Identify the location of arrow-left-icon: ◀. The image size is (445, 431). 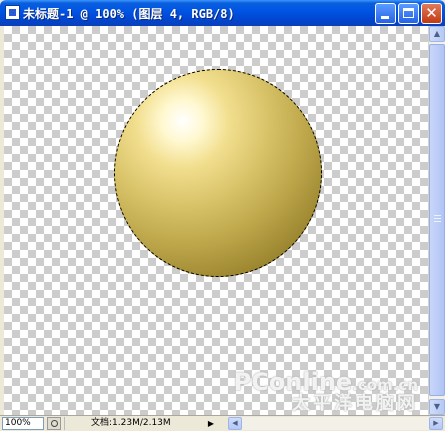
(235, 423).